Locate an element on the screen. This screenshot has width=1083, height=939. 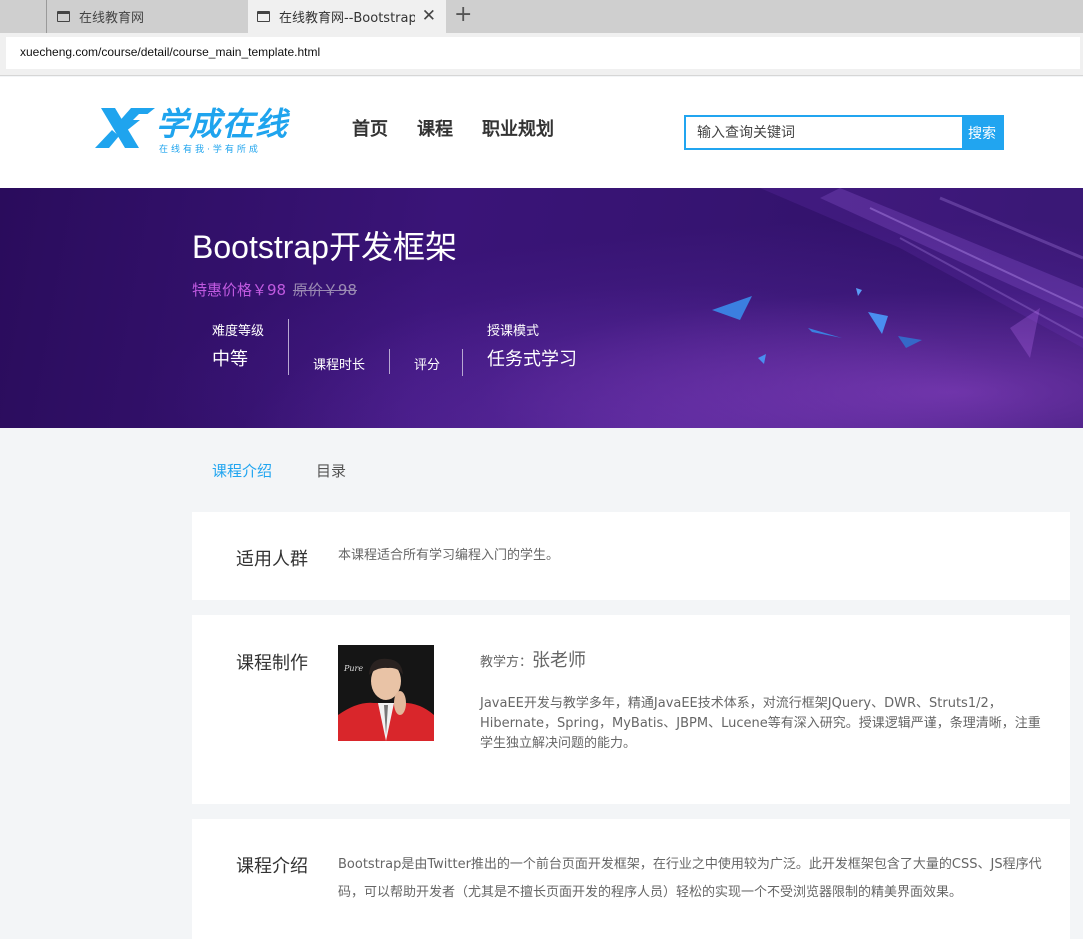
search-input is located at coordinates (824, 132).